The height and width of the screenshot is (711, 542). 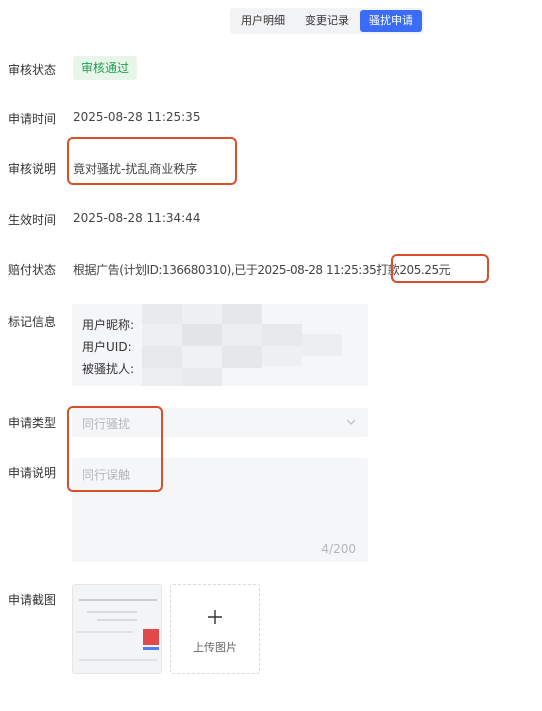 I want to click on tab-bar: 用户明细 变更记录 骚扰申请, so click(x=327, y=21).